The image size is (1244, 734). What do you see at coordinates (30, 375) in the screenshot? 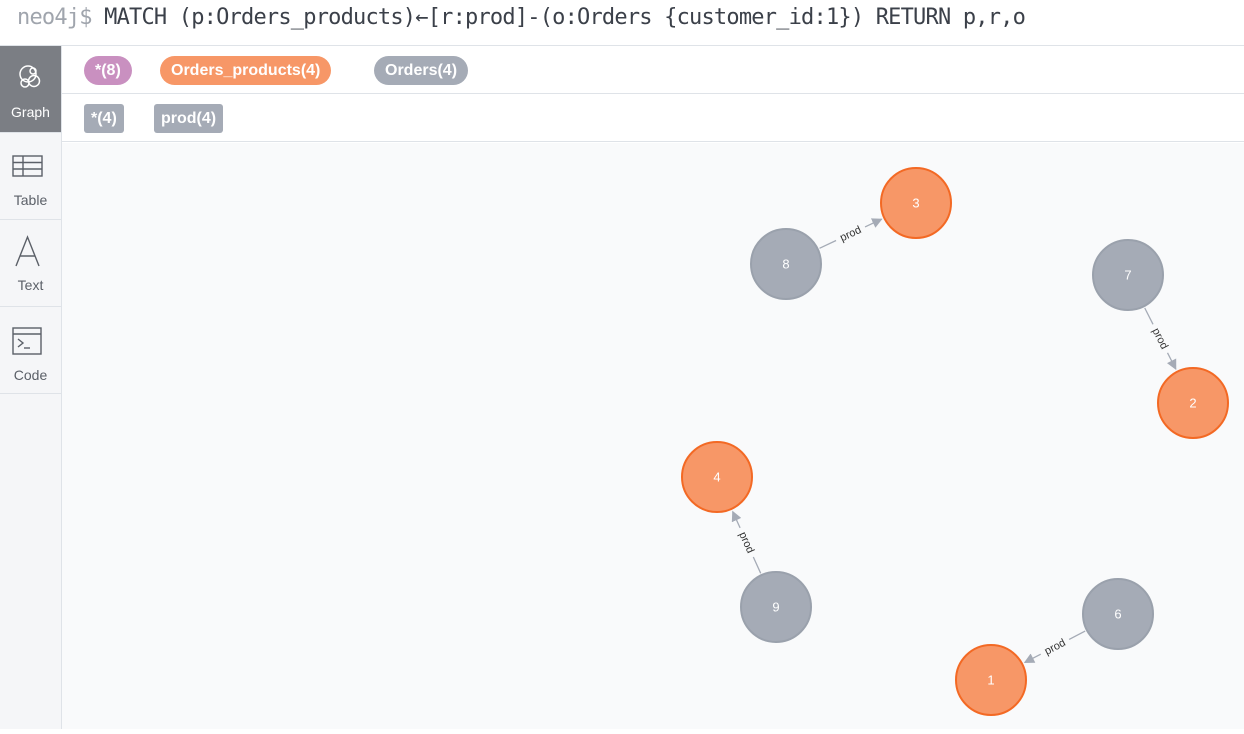
I see `sidebar-item-label: Code` at bounding box center [30, 375].